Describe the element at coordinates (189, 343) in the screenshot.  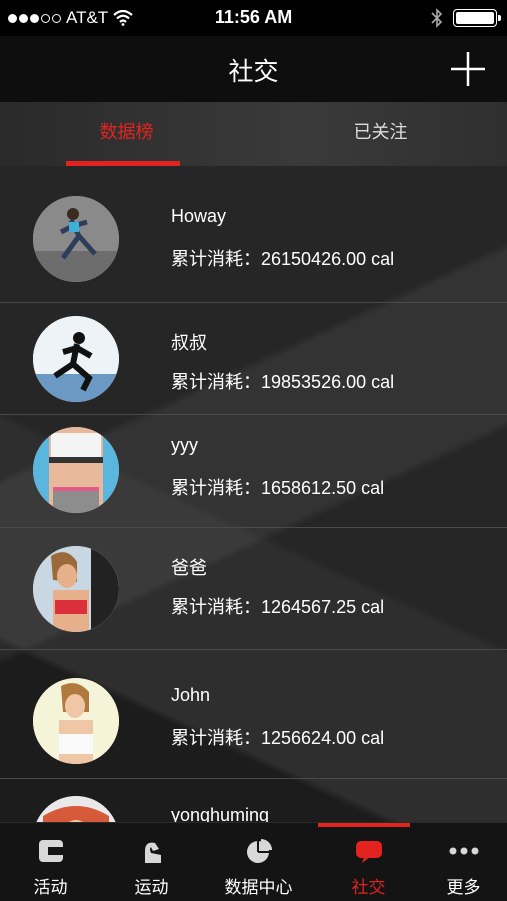
I see `user-name: 叔叔` at that location.